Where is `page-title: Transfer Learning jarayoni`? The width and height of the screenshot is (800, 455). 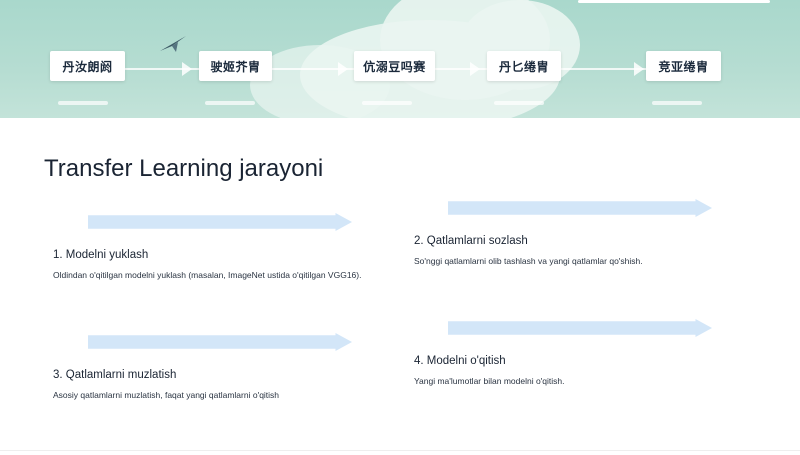
page-title: Transfer Learning jarayoni is located at coordinates (184, 168).